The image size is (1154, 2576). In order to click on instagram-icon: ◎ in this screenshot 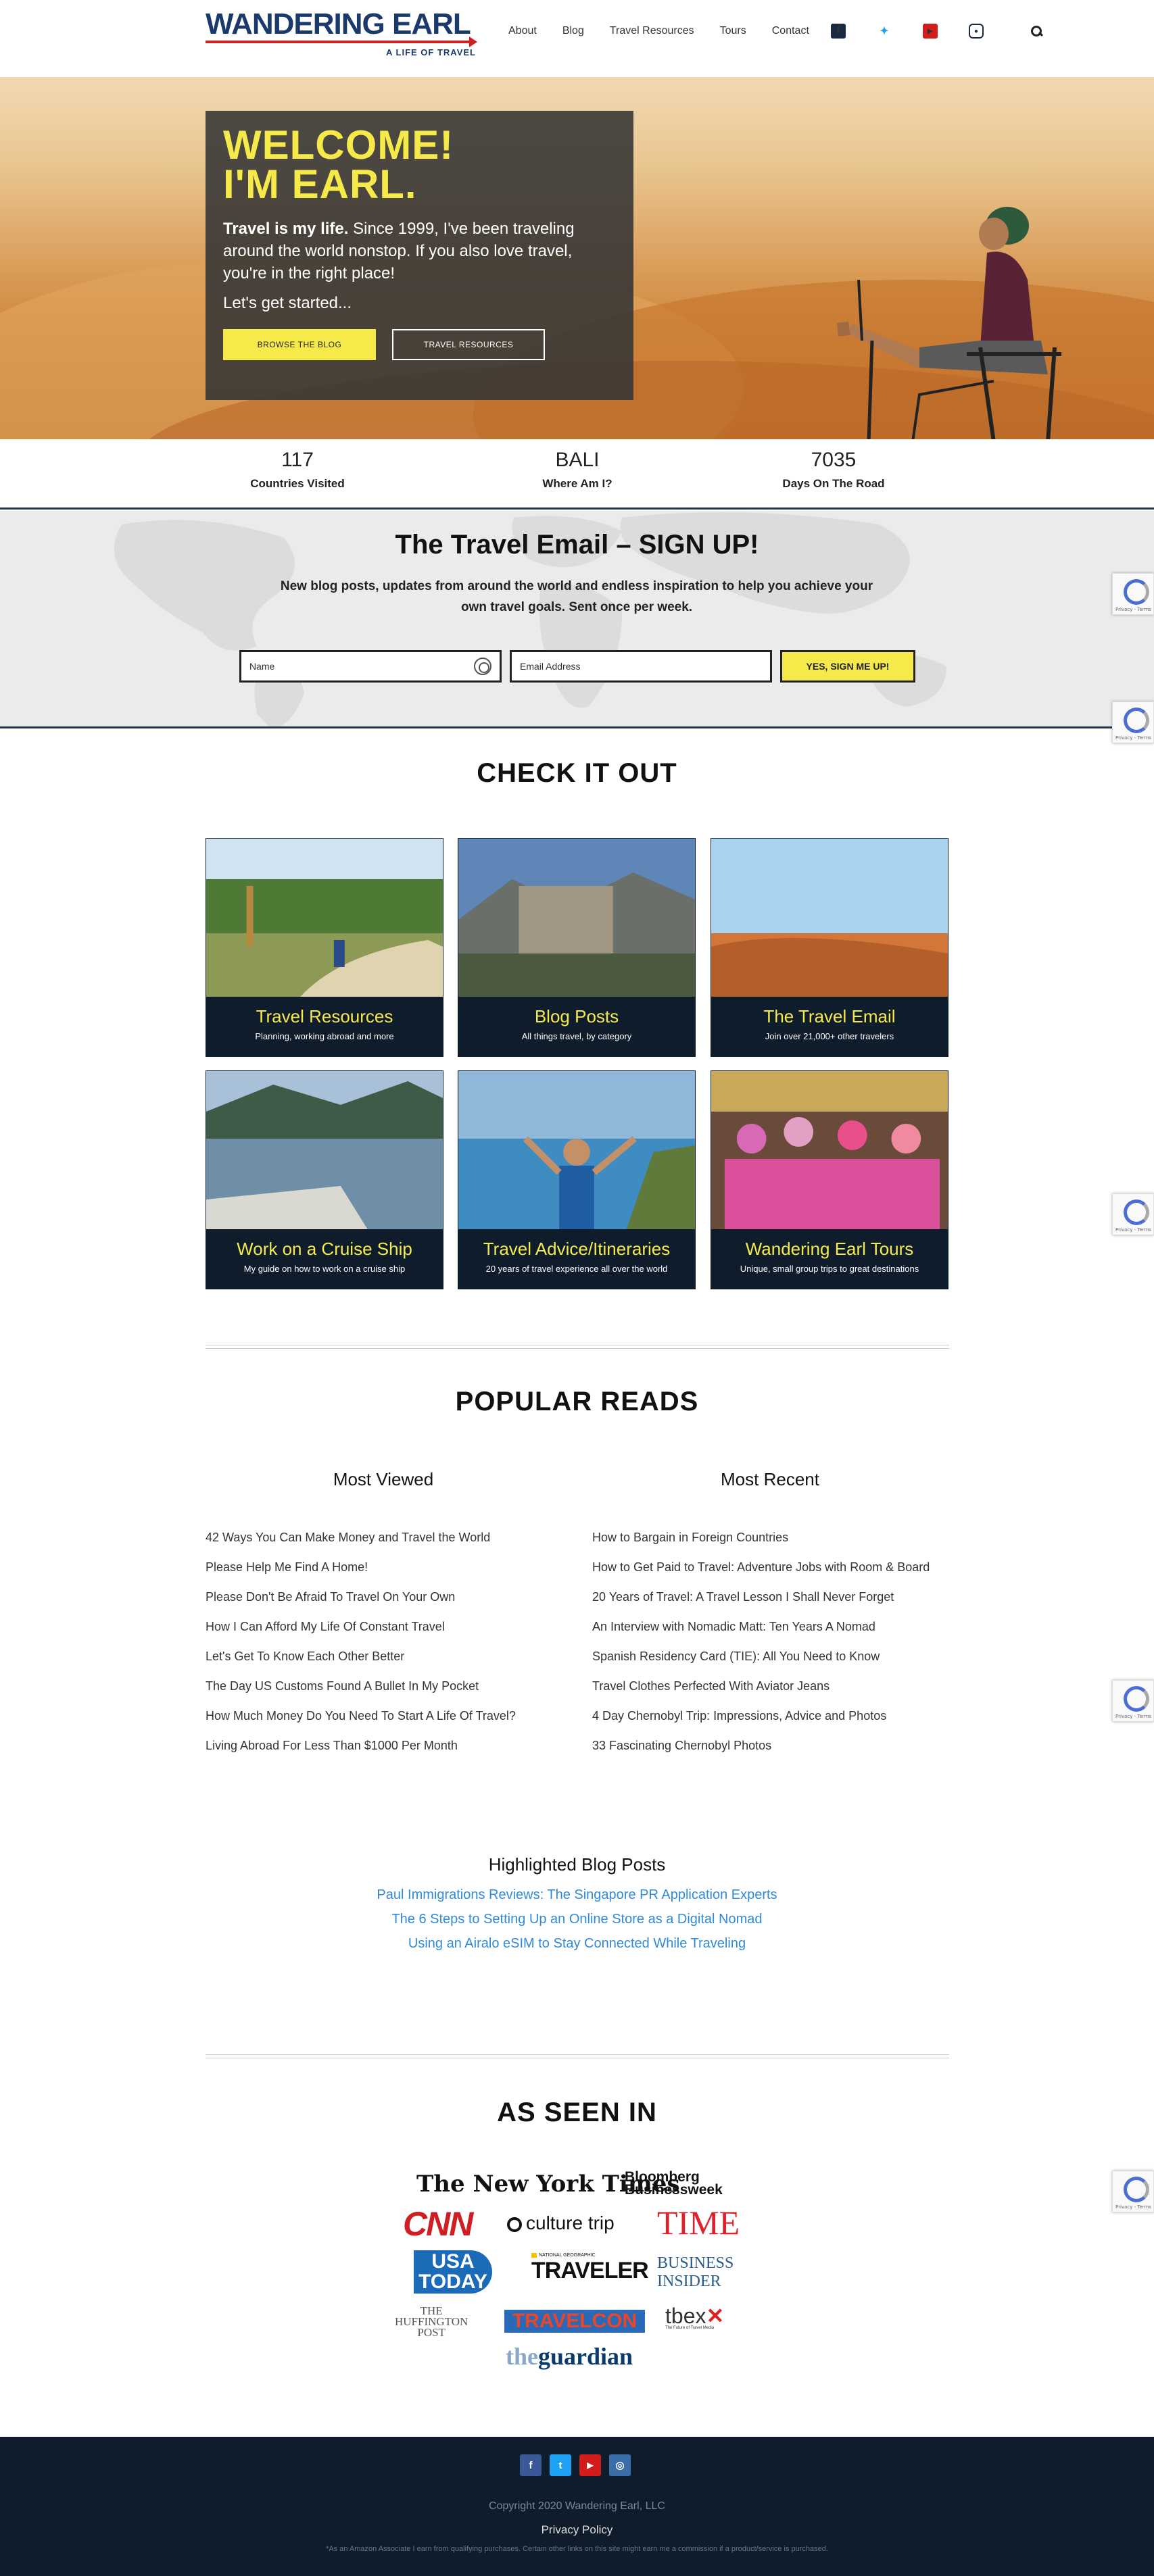, I will do `click(620, 2465)`.